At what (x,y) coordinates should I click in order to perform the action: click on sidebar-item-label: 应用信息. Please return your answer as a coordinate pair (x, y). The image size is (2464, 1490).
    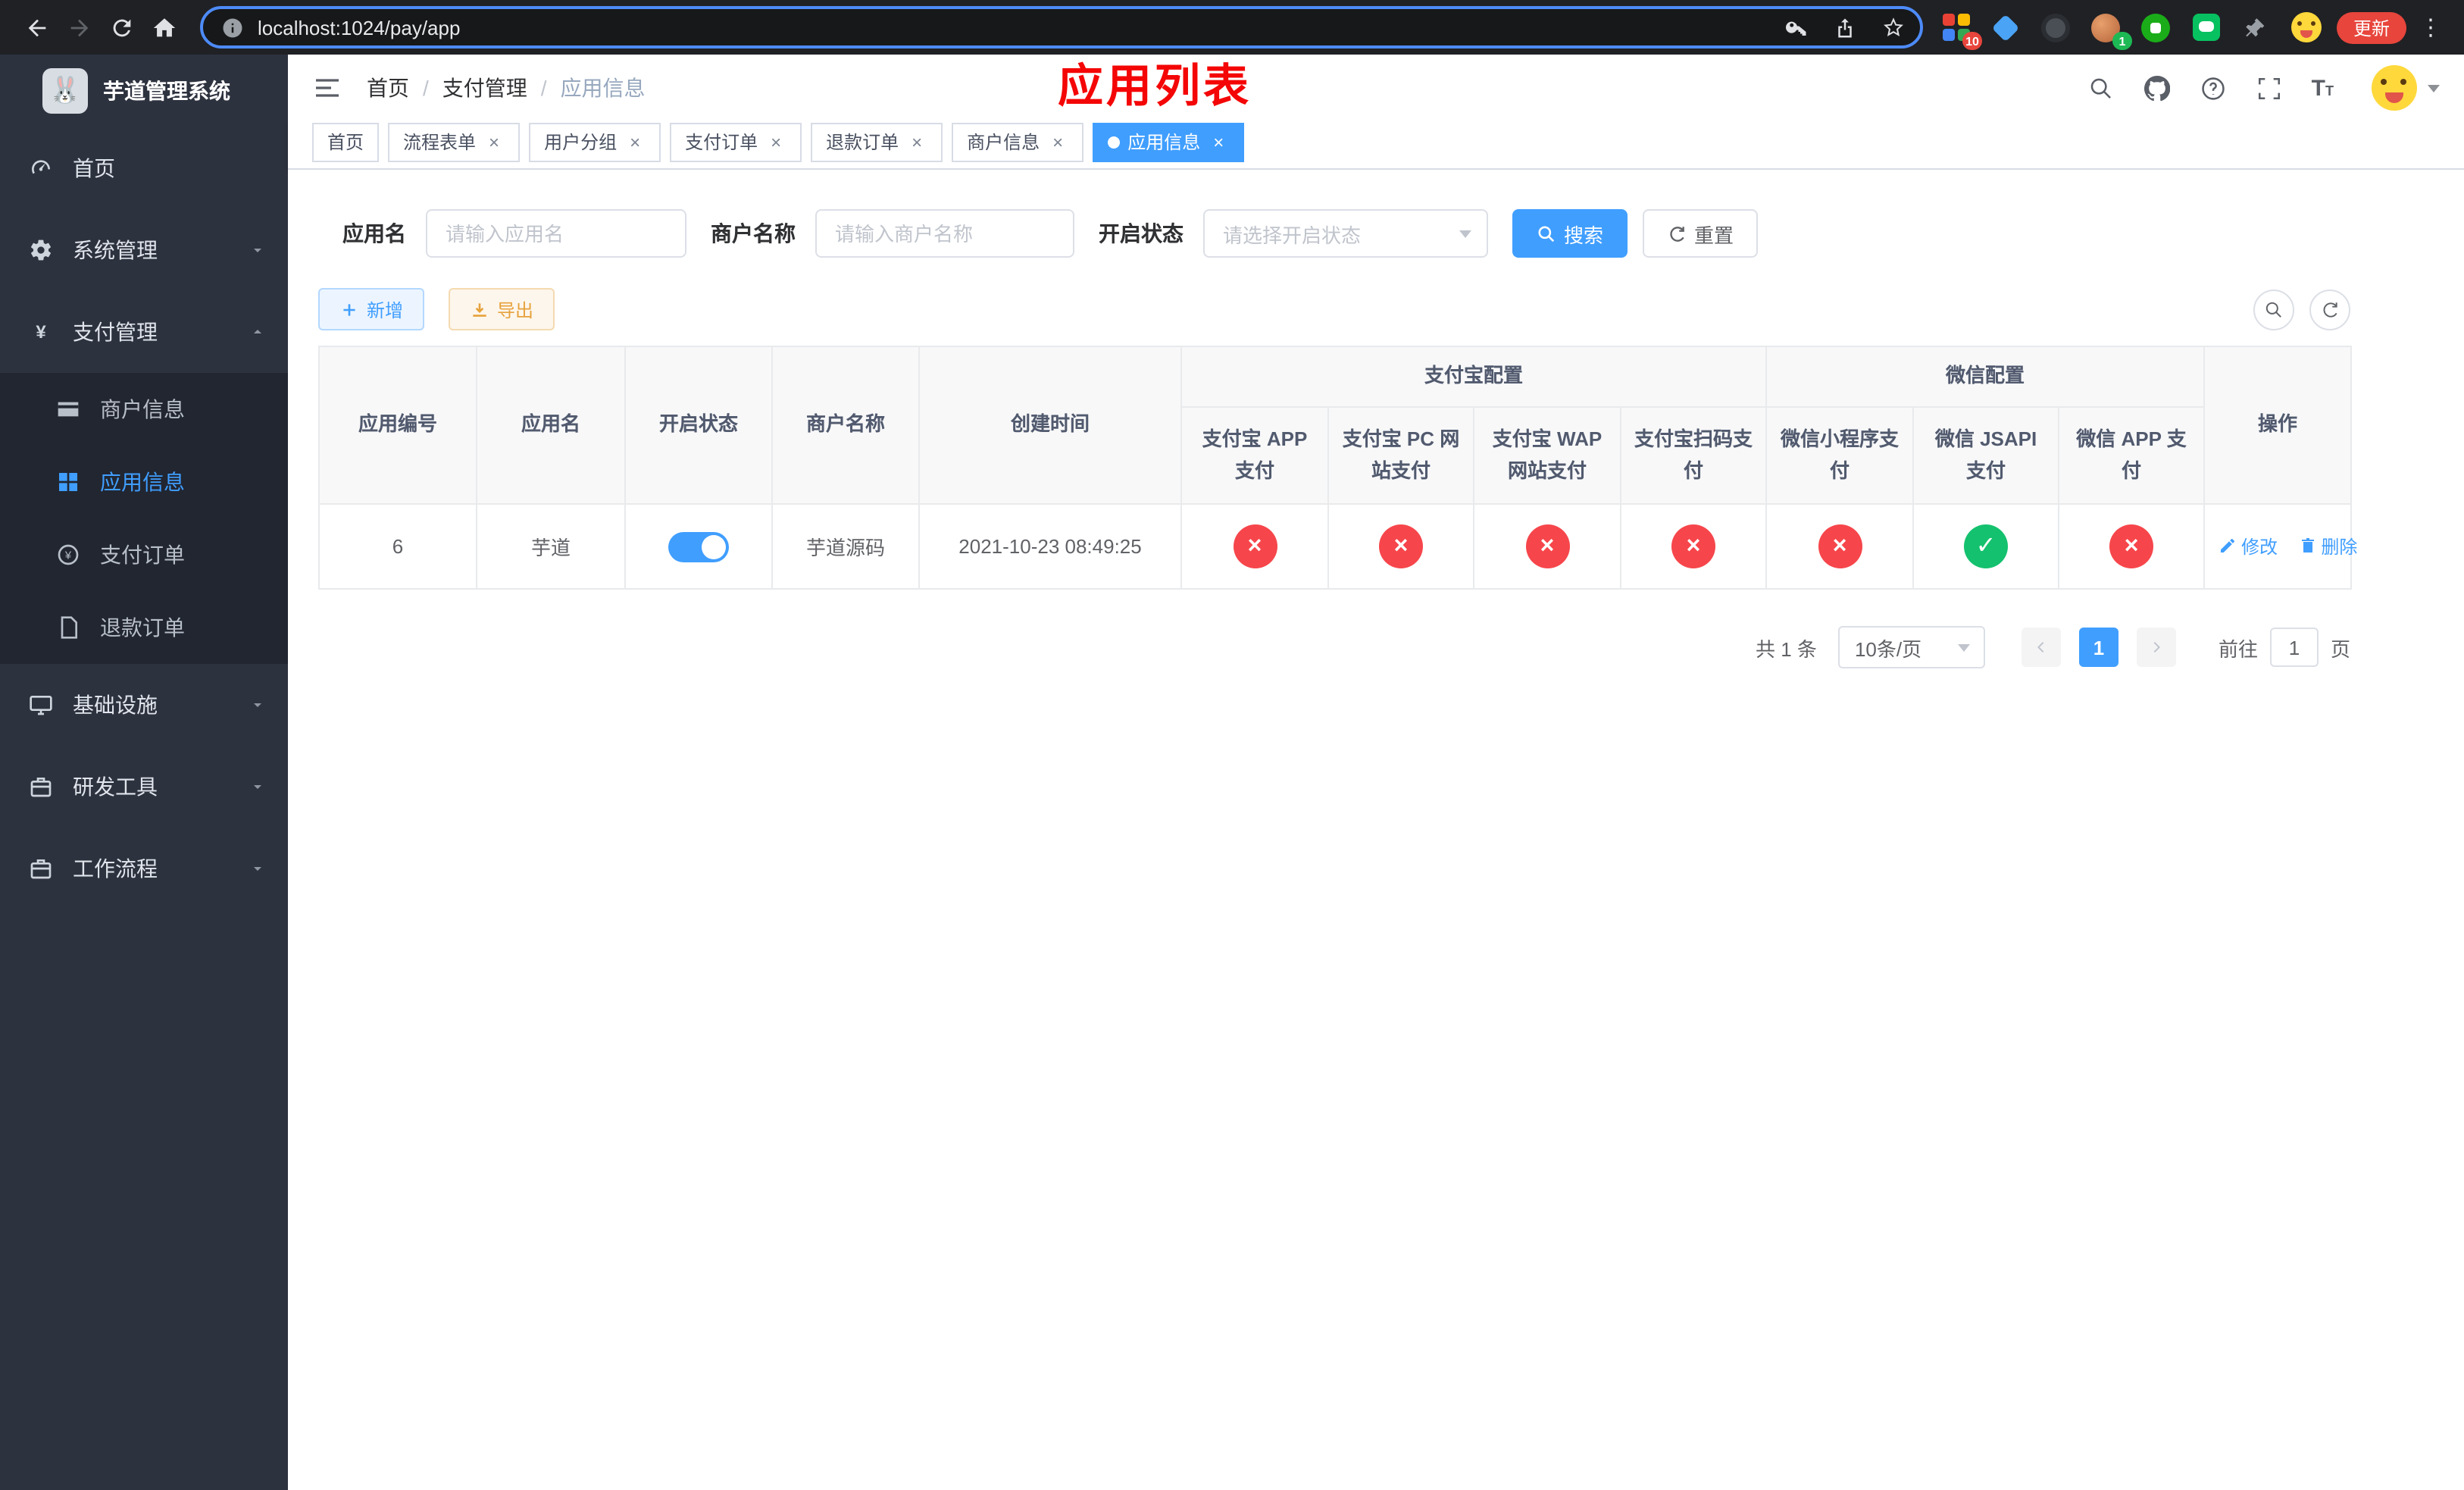
    Looking at the image, I should click on (142, 482).